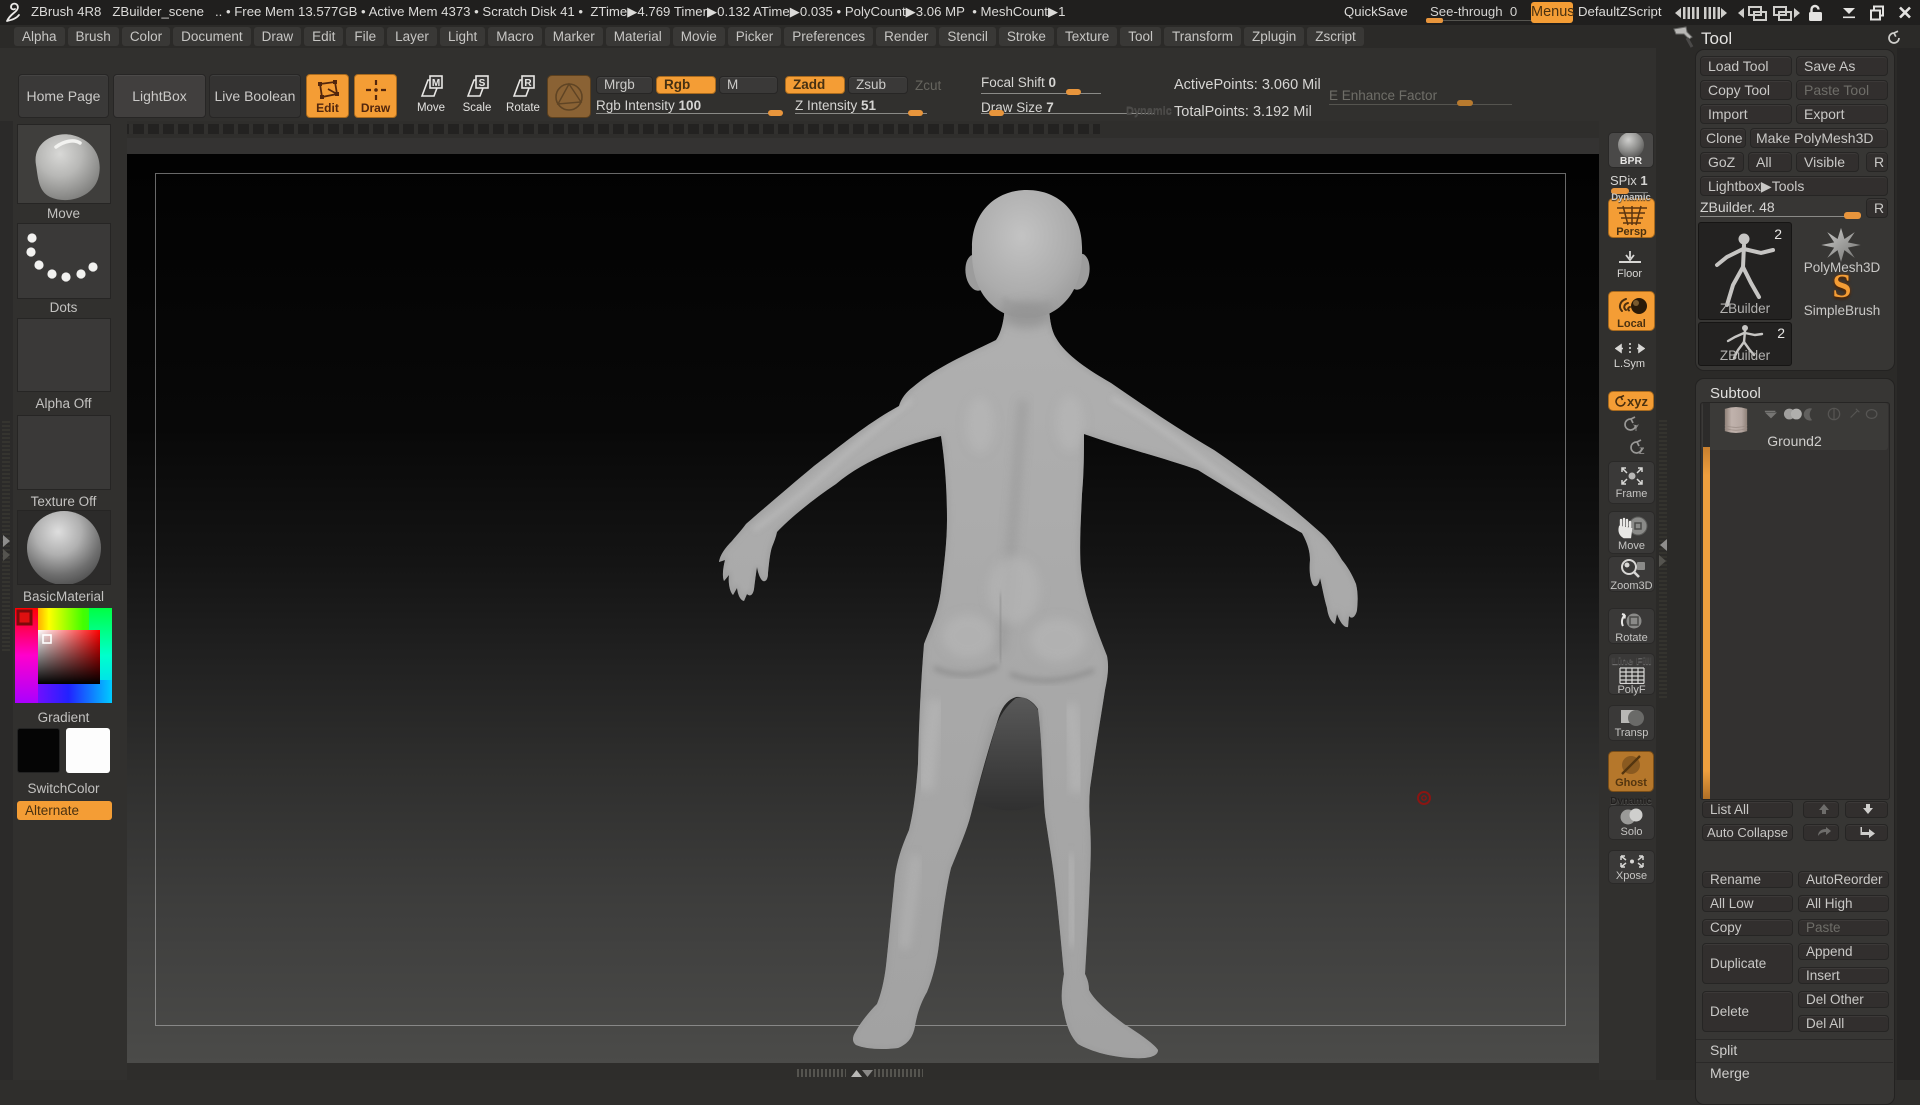 Image resolution: width=1920 pixels, height=1105 pixels. I want to click on svg-text: Z, so click(1642, 450).